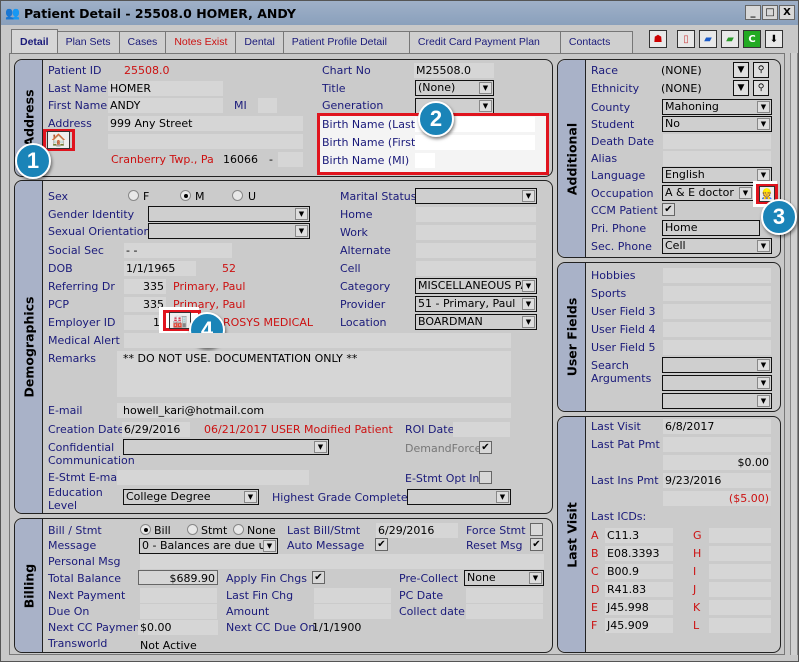 The width and height of the screenshot is (799, 662). I want to click on due-on-field, so click(178, 611).